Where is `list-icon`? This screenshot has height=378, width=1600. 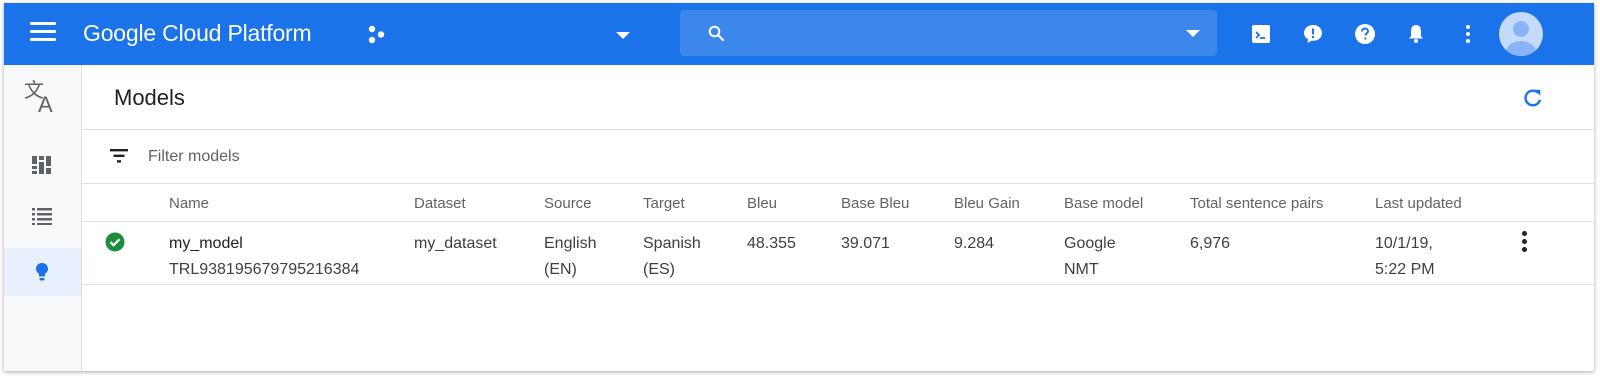
list-icon is located at coordinates (42, 216).